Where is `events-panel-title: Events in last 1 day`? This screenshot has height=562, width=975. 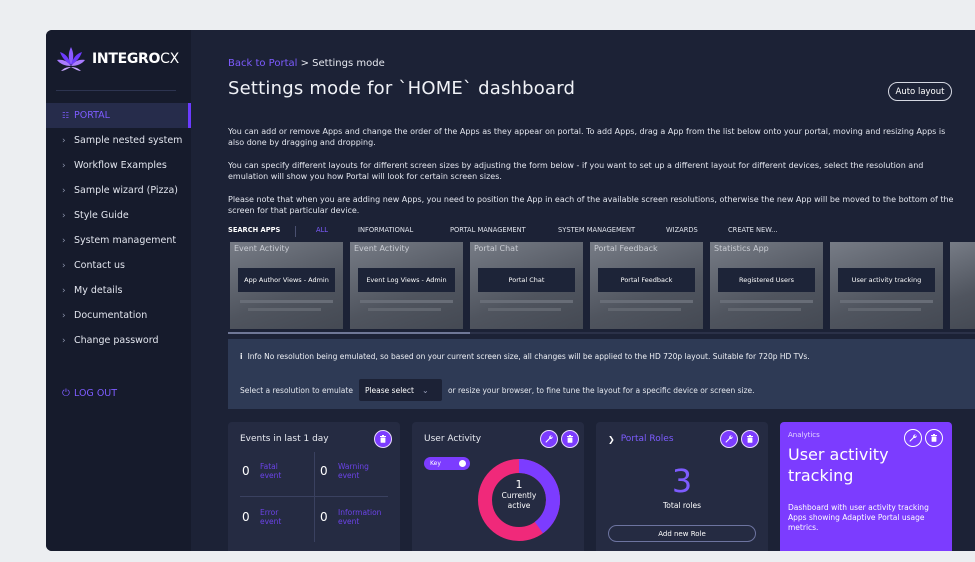
events-panel-title: Events in last 1 day is located at coordinates (284, 439).